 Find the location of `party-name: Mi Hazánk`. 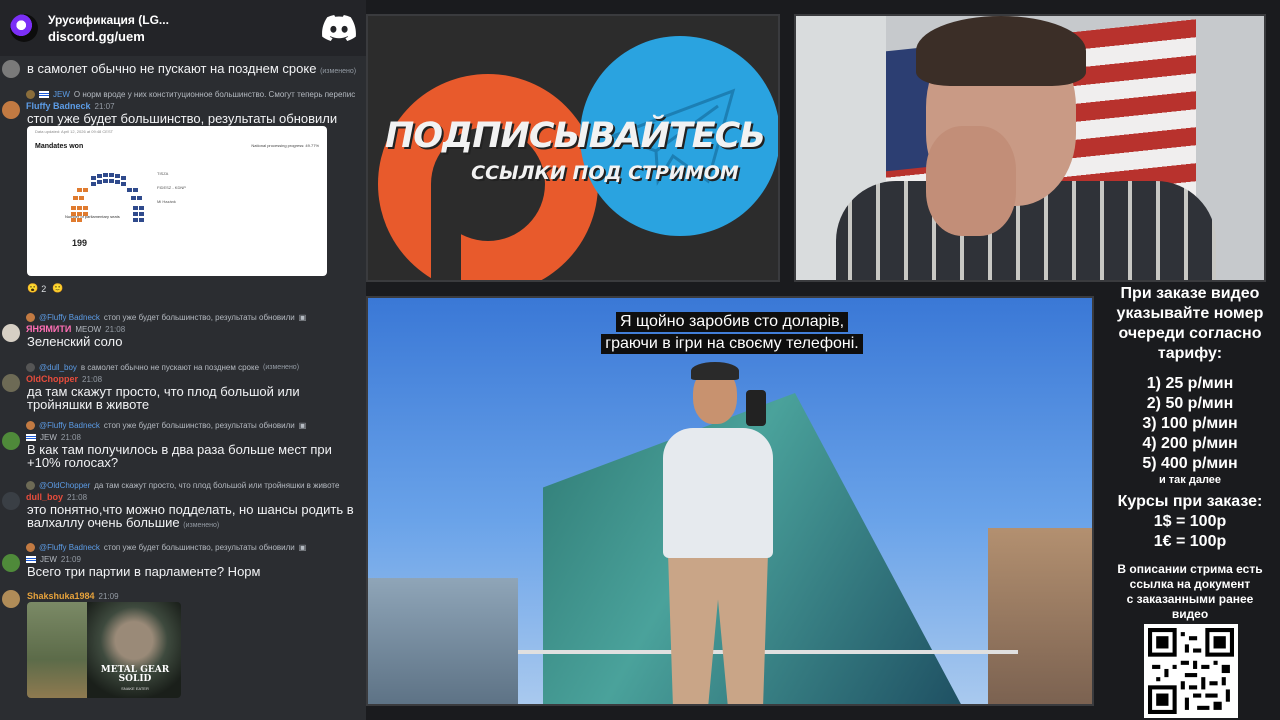

party-name: Mi Hazánk is located at coordinates (166, 201).